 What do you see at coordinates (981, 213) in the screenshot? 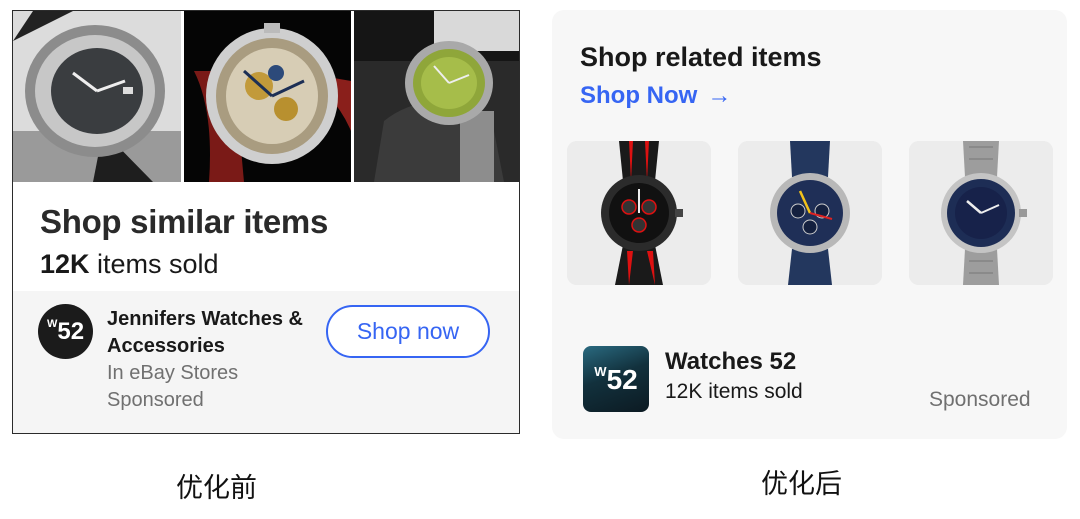
I see `blue-diver-watch-photo` at bounding box center [981, 213].